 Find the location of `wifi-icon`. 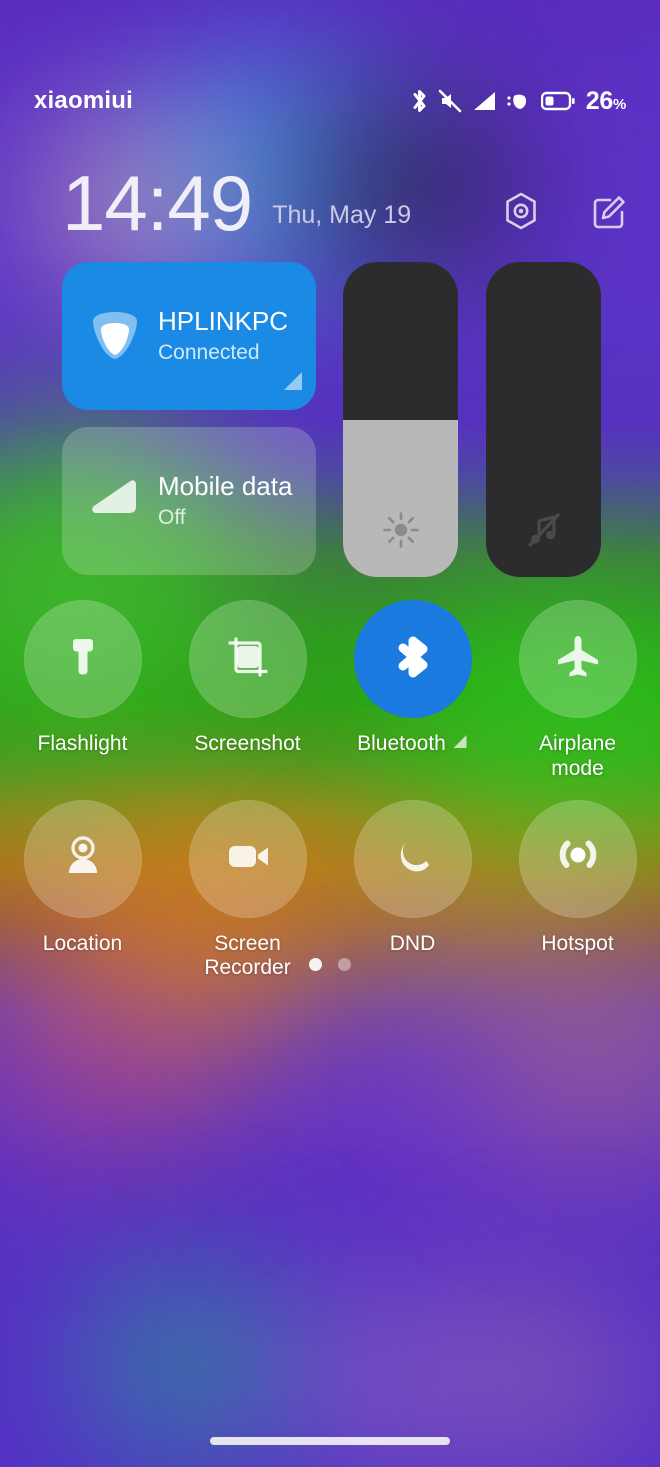

wifi-icon is located at coordinates (115, 336).